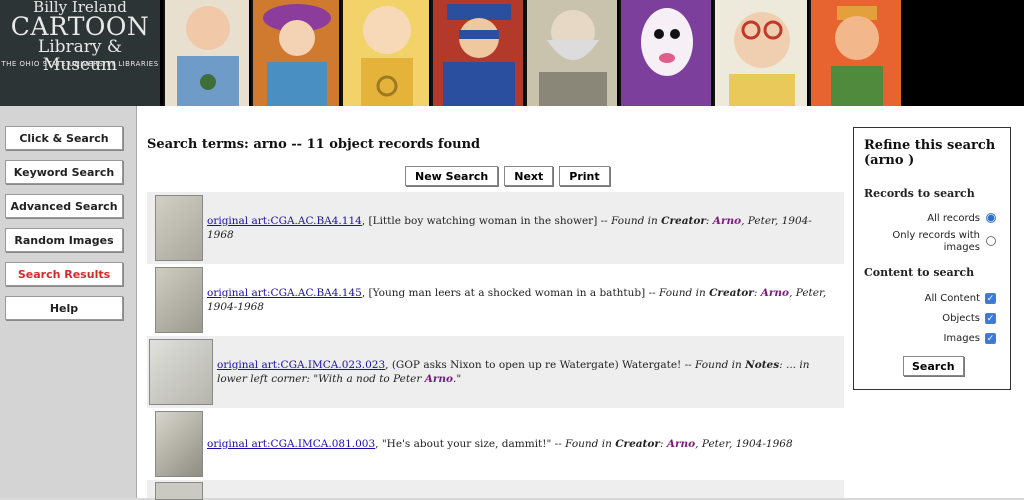 The width and height of the screenshot is (1024, 500). What do you see at coordinates (953, 218) in the screenshot?
I see `all-records-label: All records` at bounding box center [953, 218].